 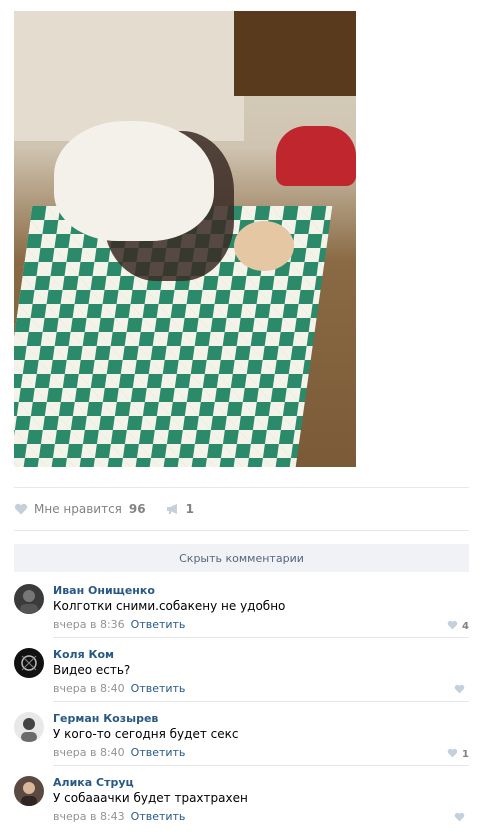 I want to click on comment-meta: вчера в 8:36 Ответить, so click(x=119, y=624).